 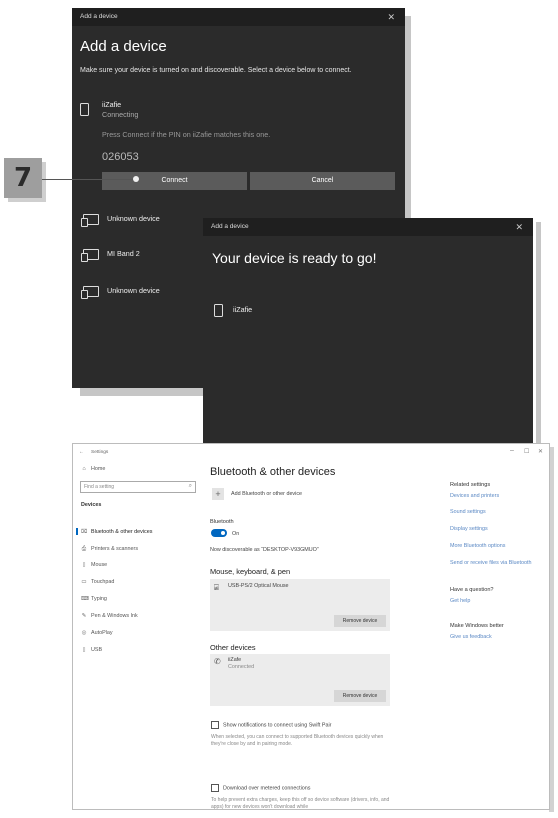 I want to click on connect-button: Connect, so click(x=174, y=181).